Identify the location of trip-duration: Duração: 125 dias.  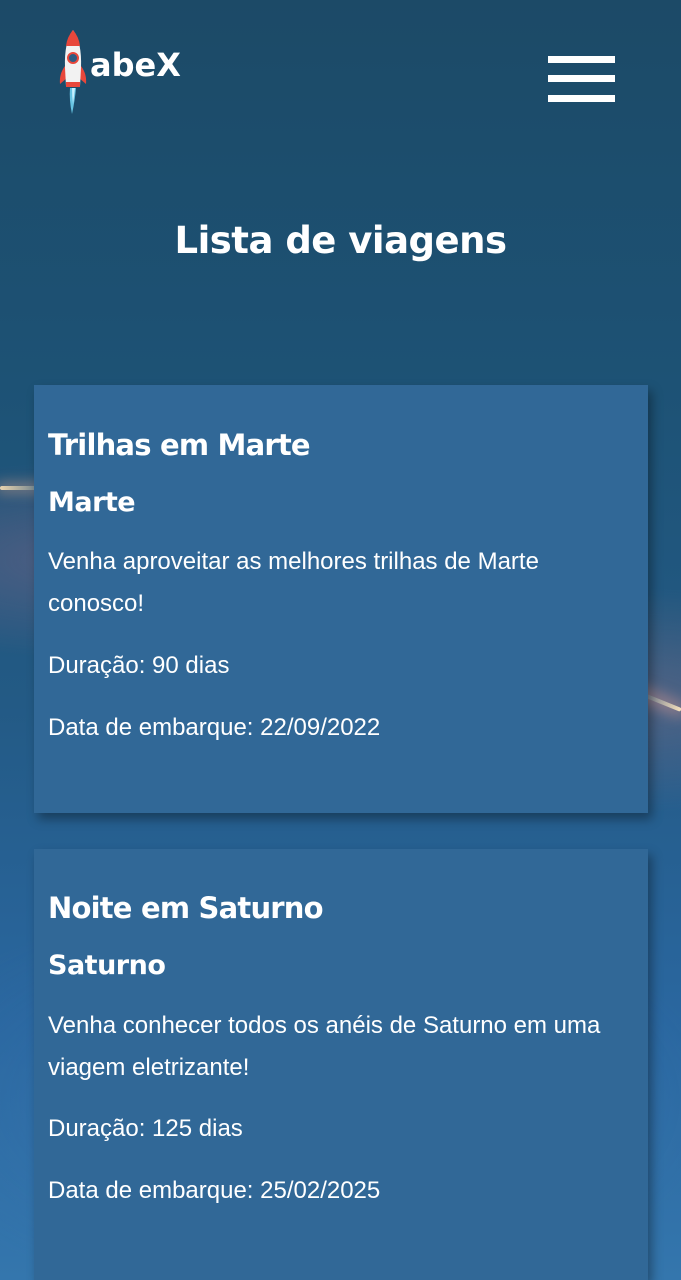
(145, 1128).